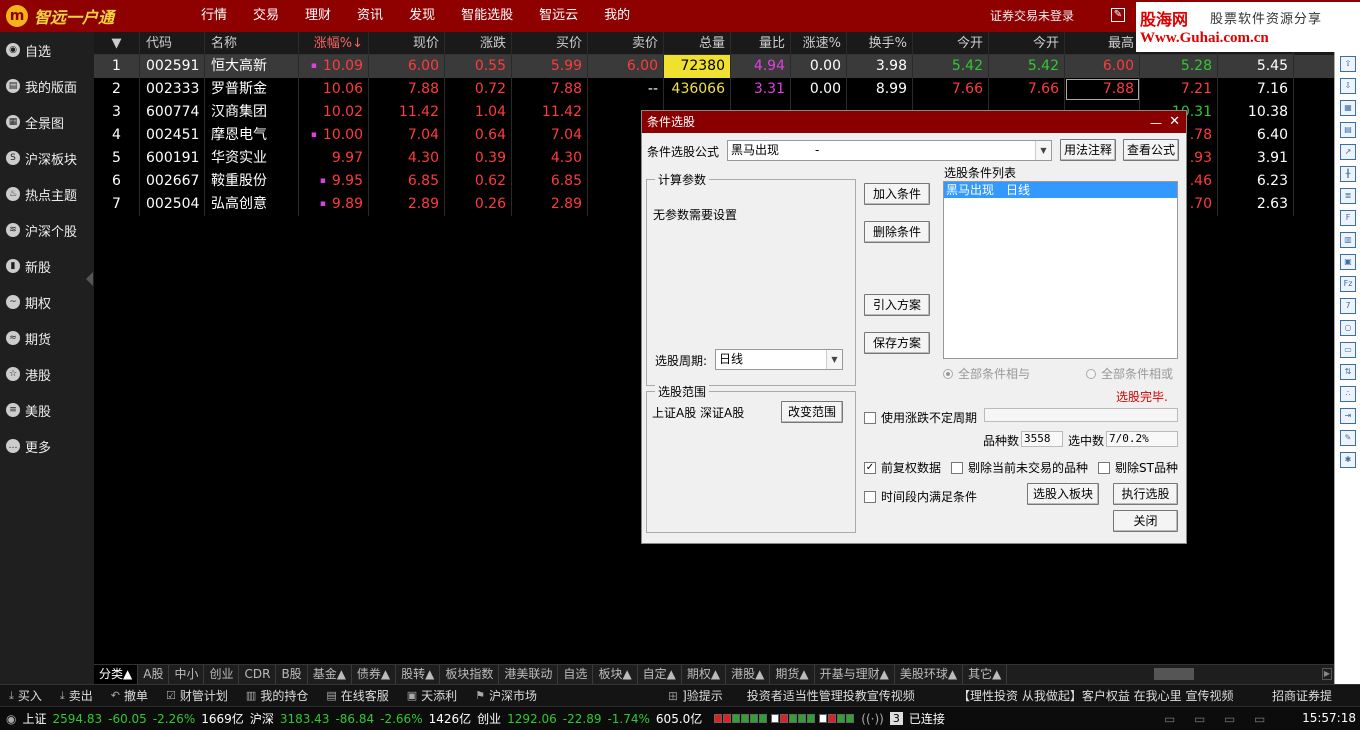 The height and width of the screenshot is (730, 1360). What do you see at coordinates (262, 718) in the screenshot?
I see `hs-index-label: 沪深` at bounding box center [262, 718].